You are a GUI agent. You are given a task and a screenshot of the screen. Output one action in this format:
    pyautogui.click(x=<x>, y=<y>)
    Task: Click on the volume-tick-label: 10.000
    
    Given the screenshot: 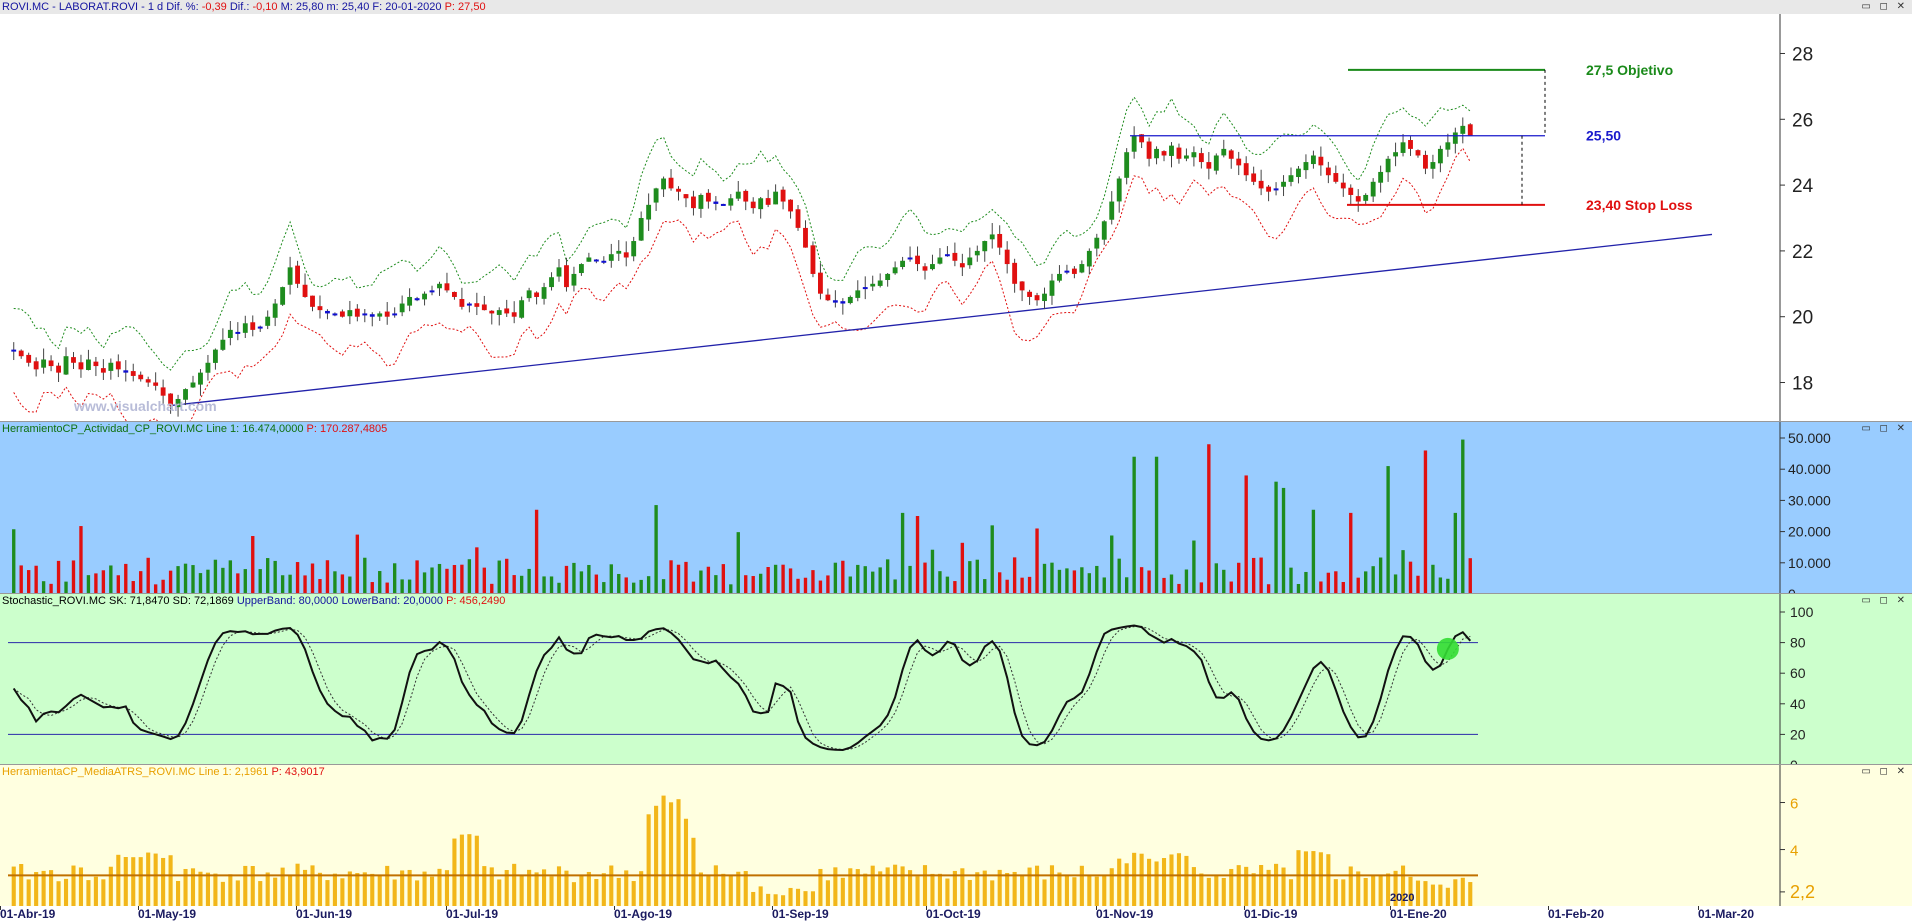 What is the action you would take?
    pyautogui.click(x=1809, y=563)
    